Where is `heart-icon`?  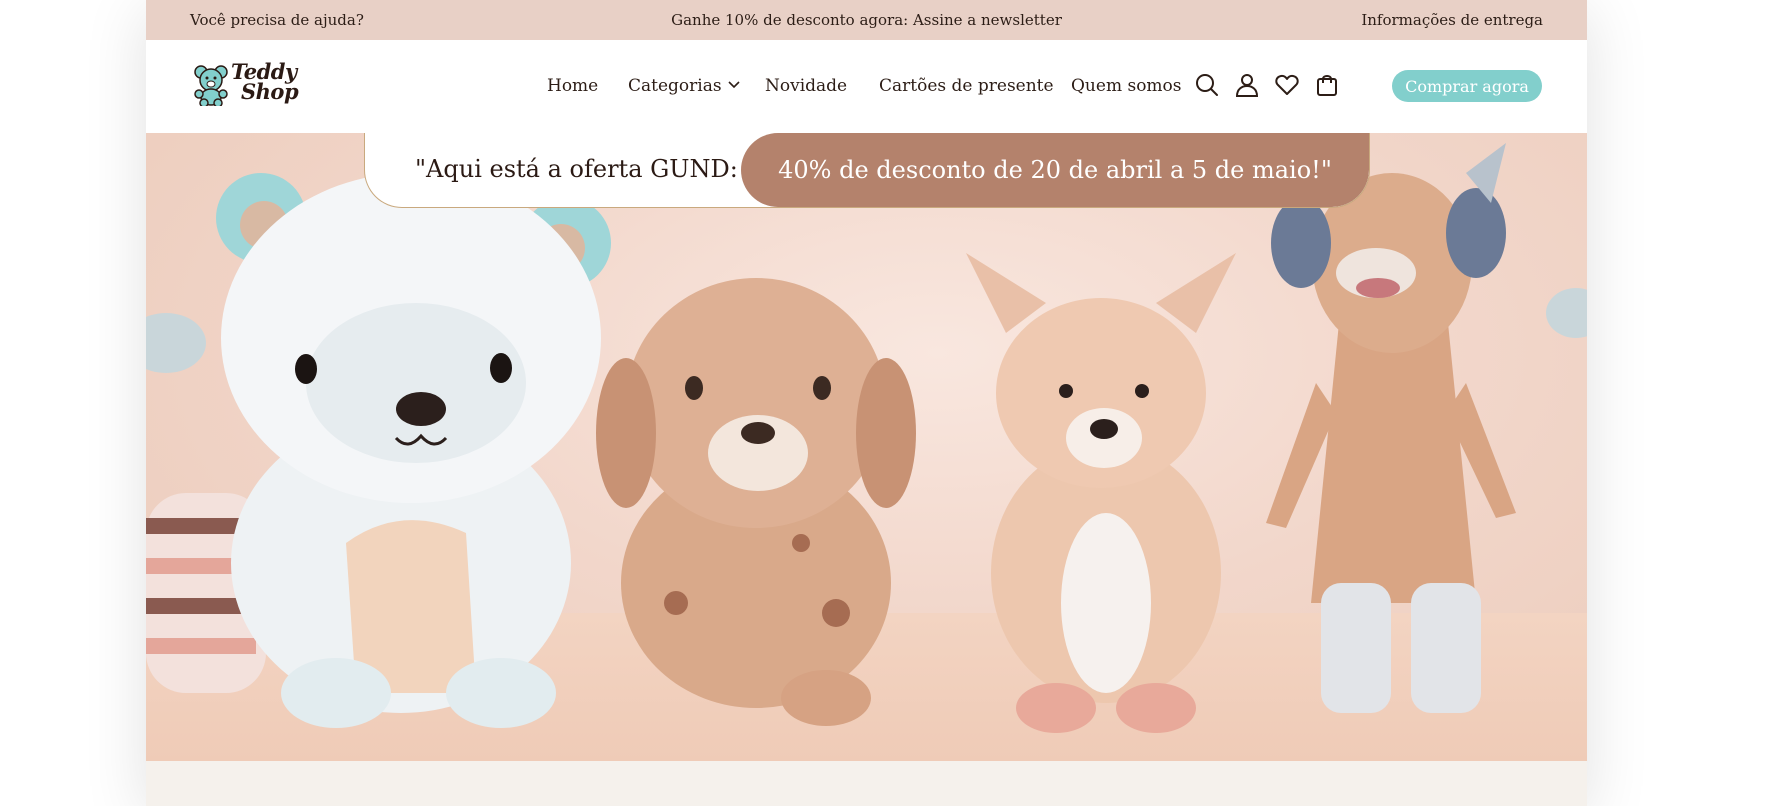
heart-icon is located at coordinates (1287, 85).